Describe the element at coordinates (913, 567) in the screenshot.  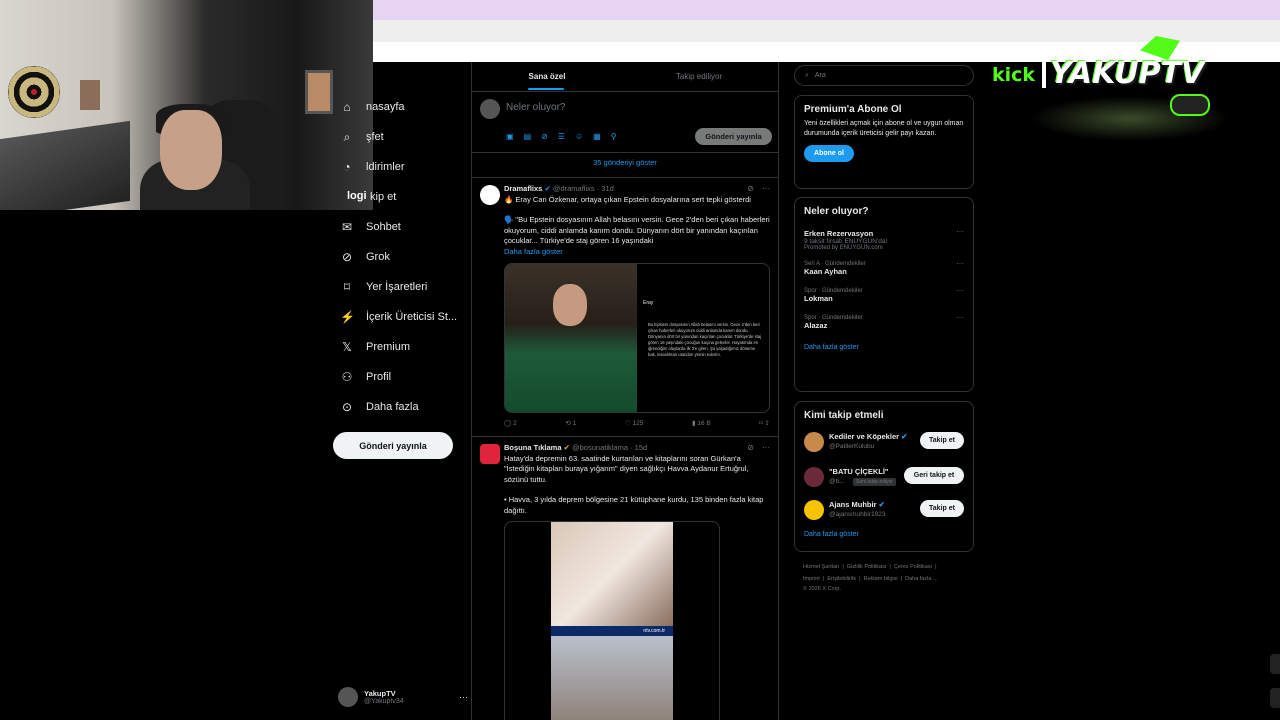
I see `footer-link: Çerez Politikası` at that location.